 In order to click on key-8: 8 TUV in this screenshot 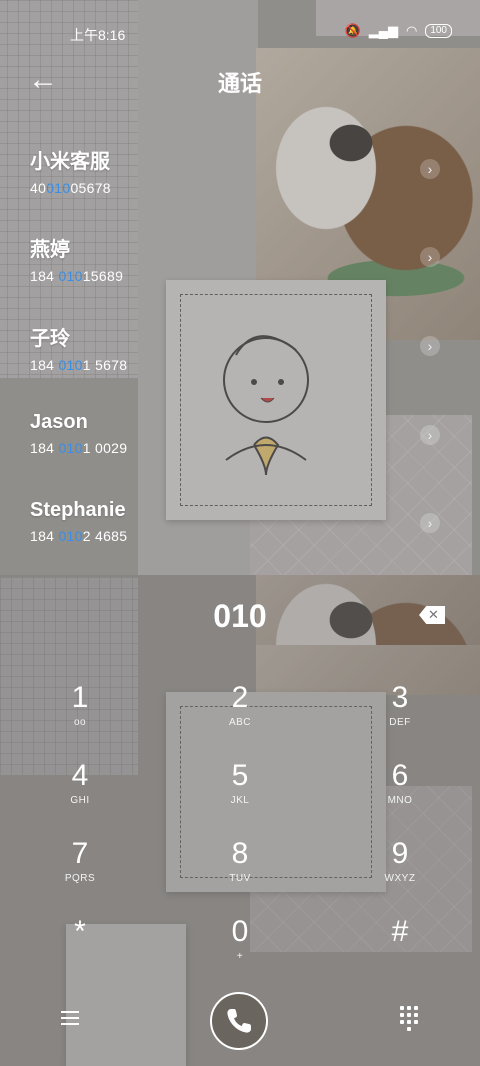, I will do `click(240, 868)`.